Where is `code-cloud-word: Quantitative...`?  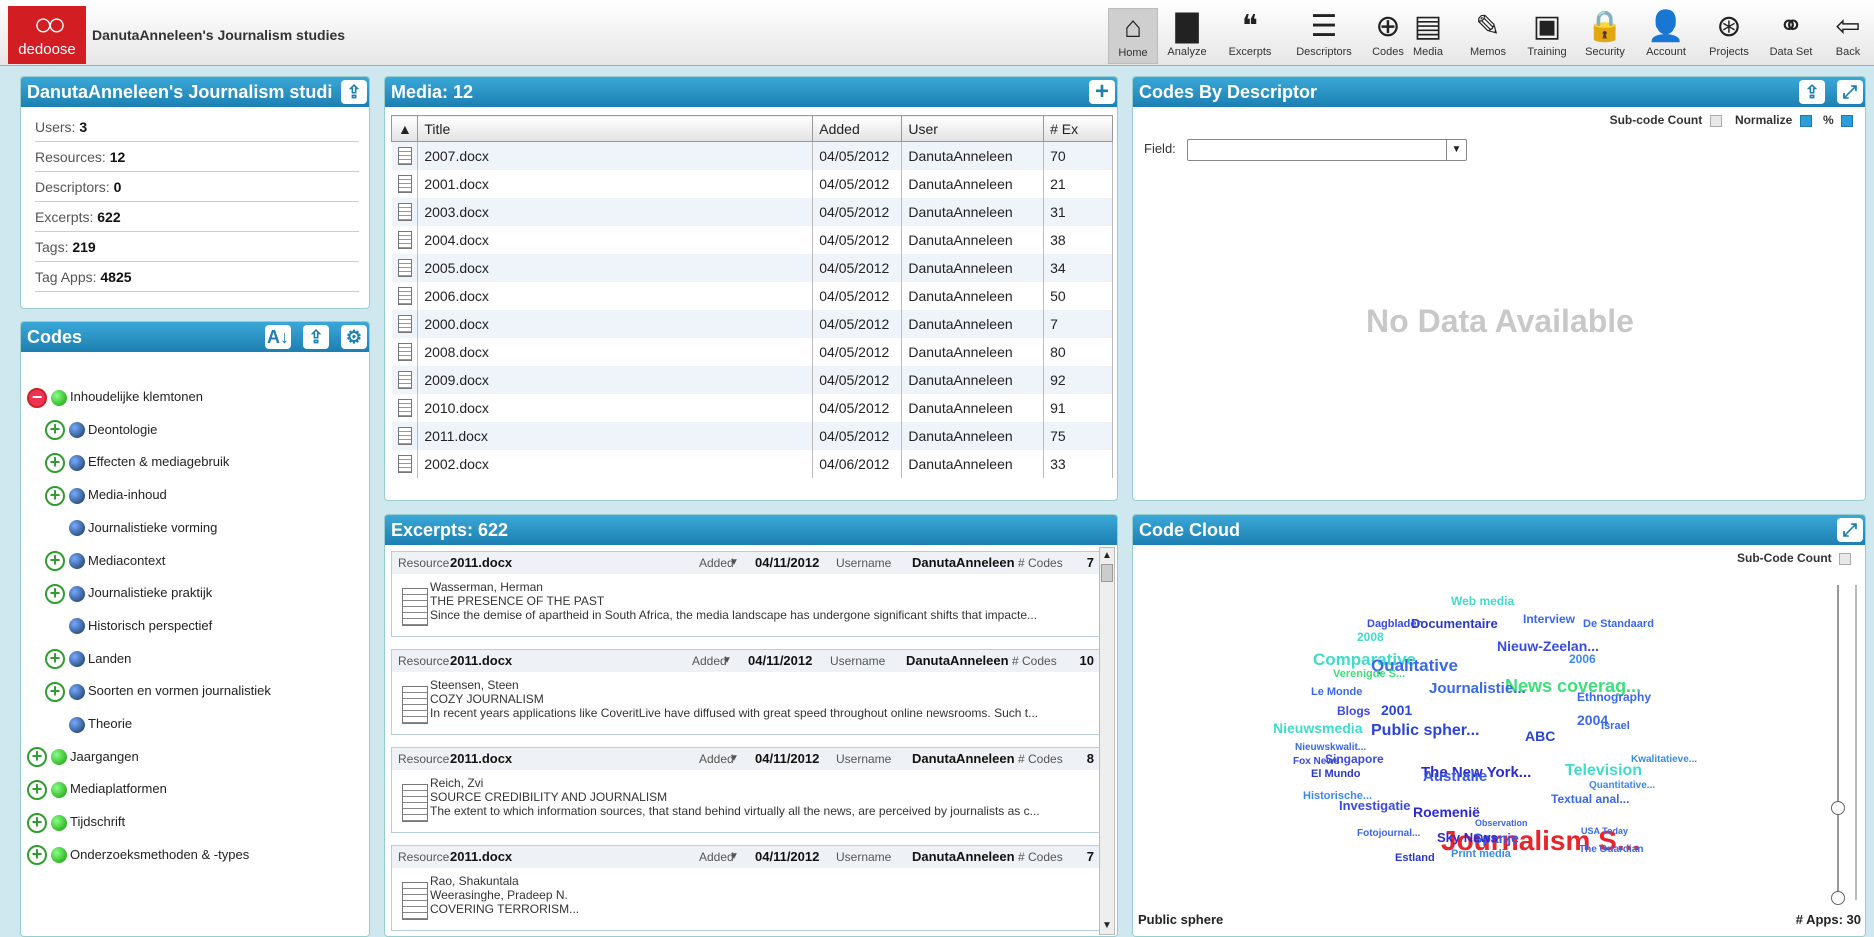 code-cloud-word: Quantitative... is located at coordinates (1622, 786).